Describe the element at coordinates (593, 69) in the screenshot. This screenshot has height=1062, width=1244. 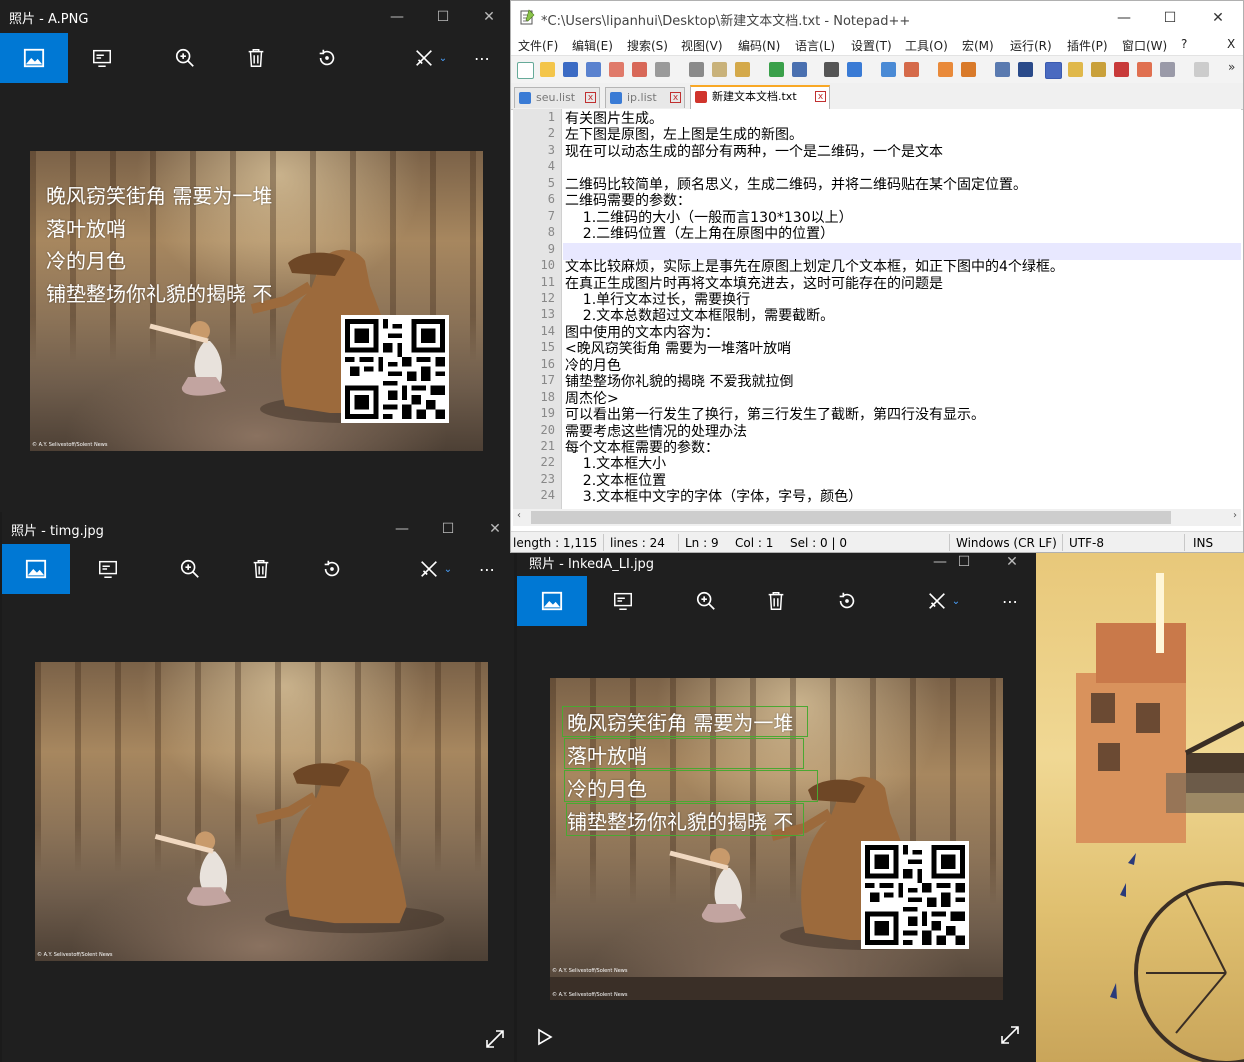
I see `save-all-icon` at that location.